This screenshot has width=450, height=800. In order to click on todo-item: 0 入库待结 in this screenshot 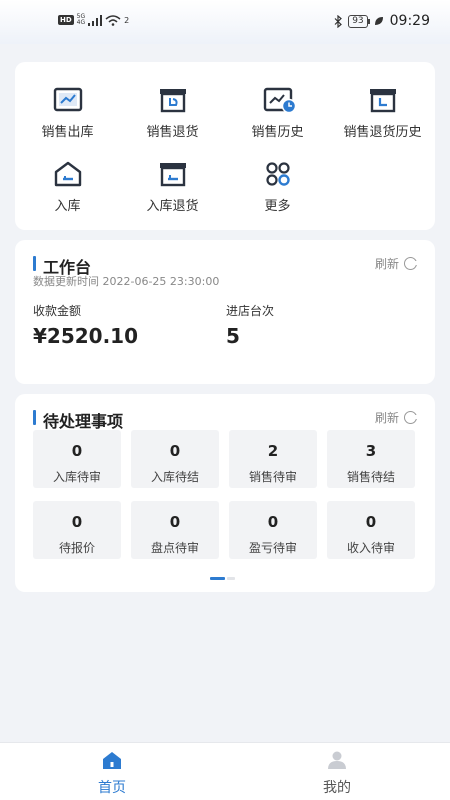, I will do `click(175, 459)`.